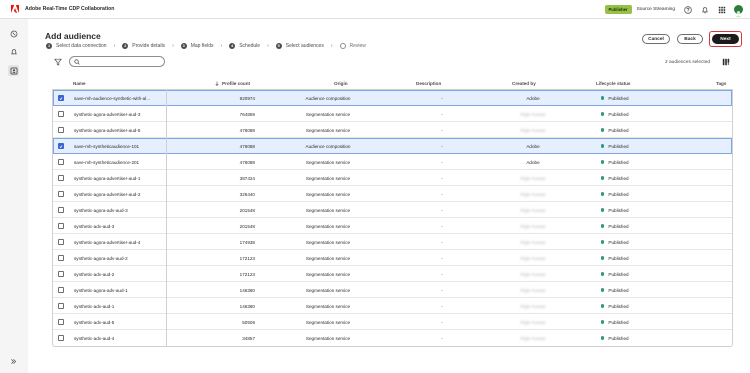  Describe the element at coordinates (244, 46) in the screenshot. I see `step-schedule: 4 Schedule` at that location.